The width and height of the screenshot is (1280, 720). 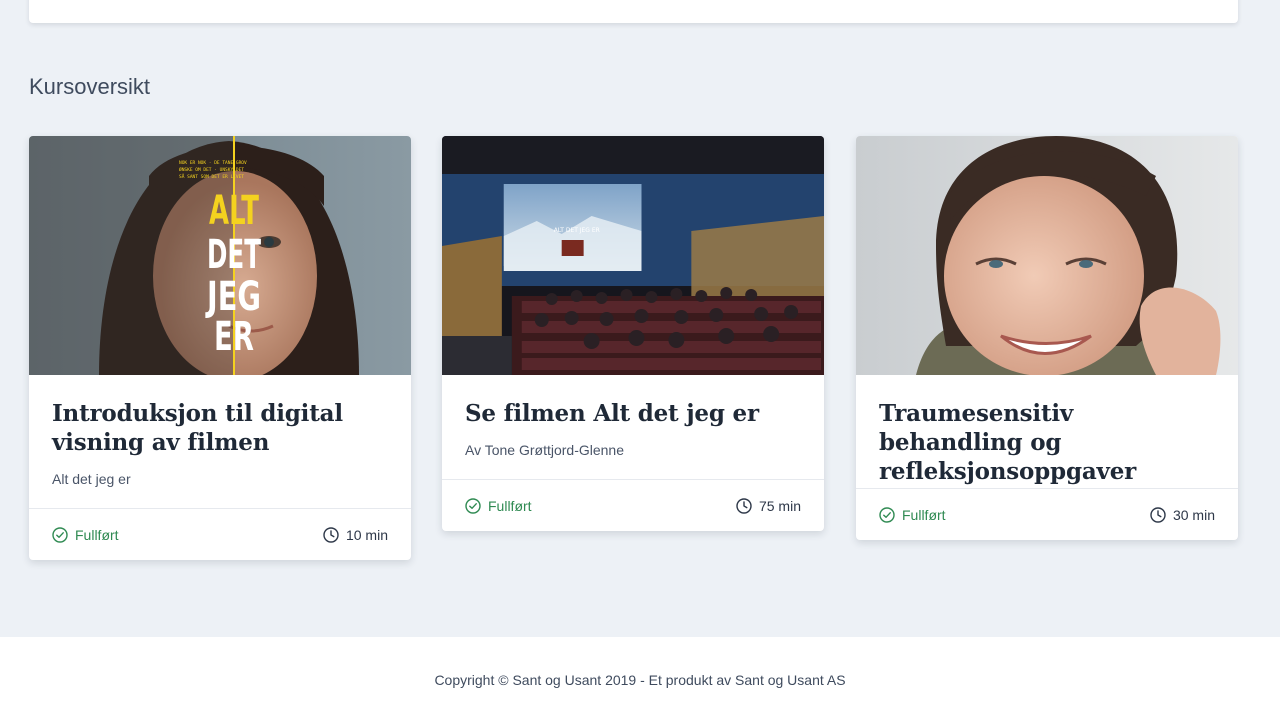 I want to click on course-duration: 10 min, so click(x=355, y=535).